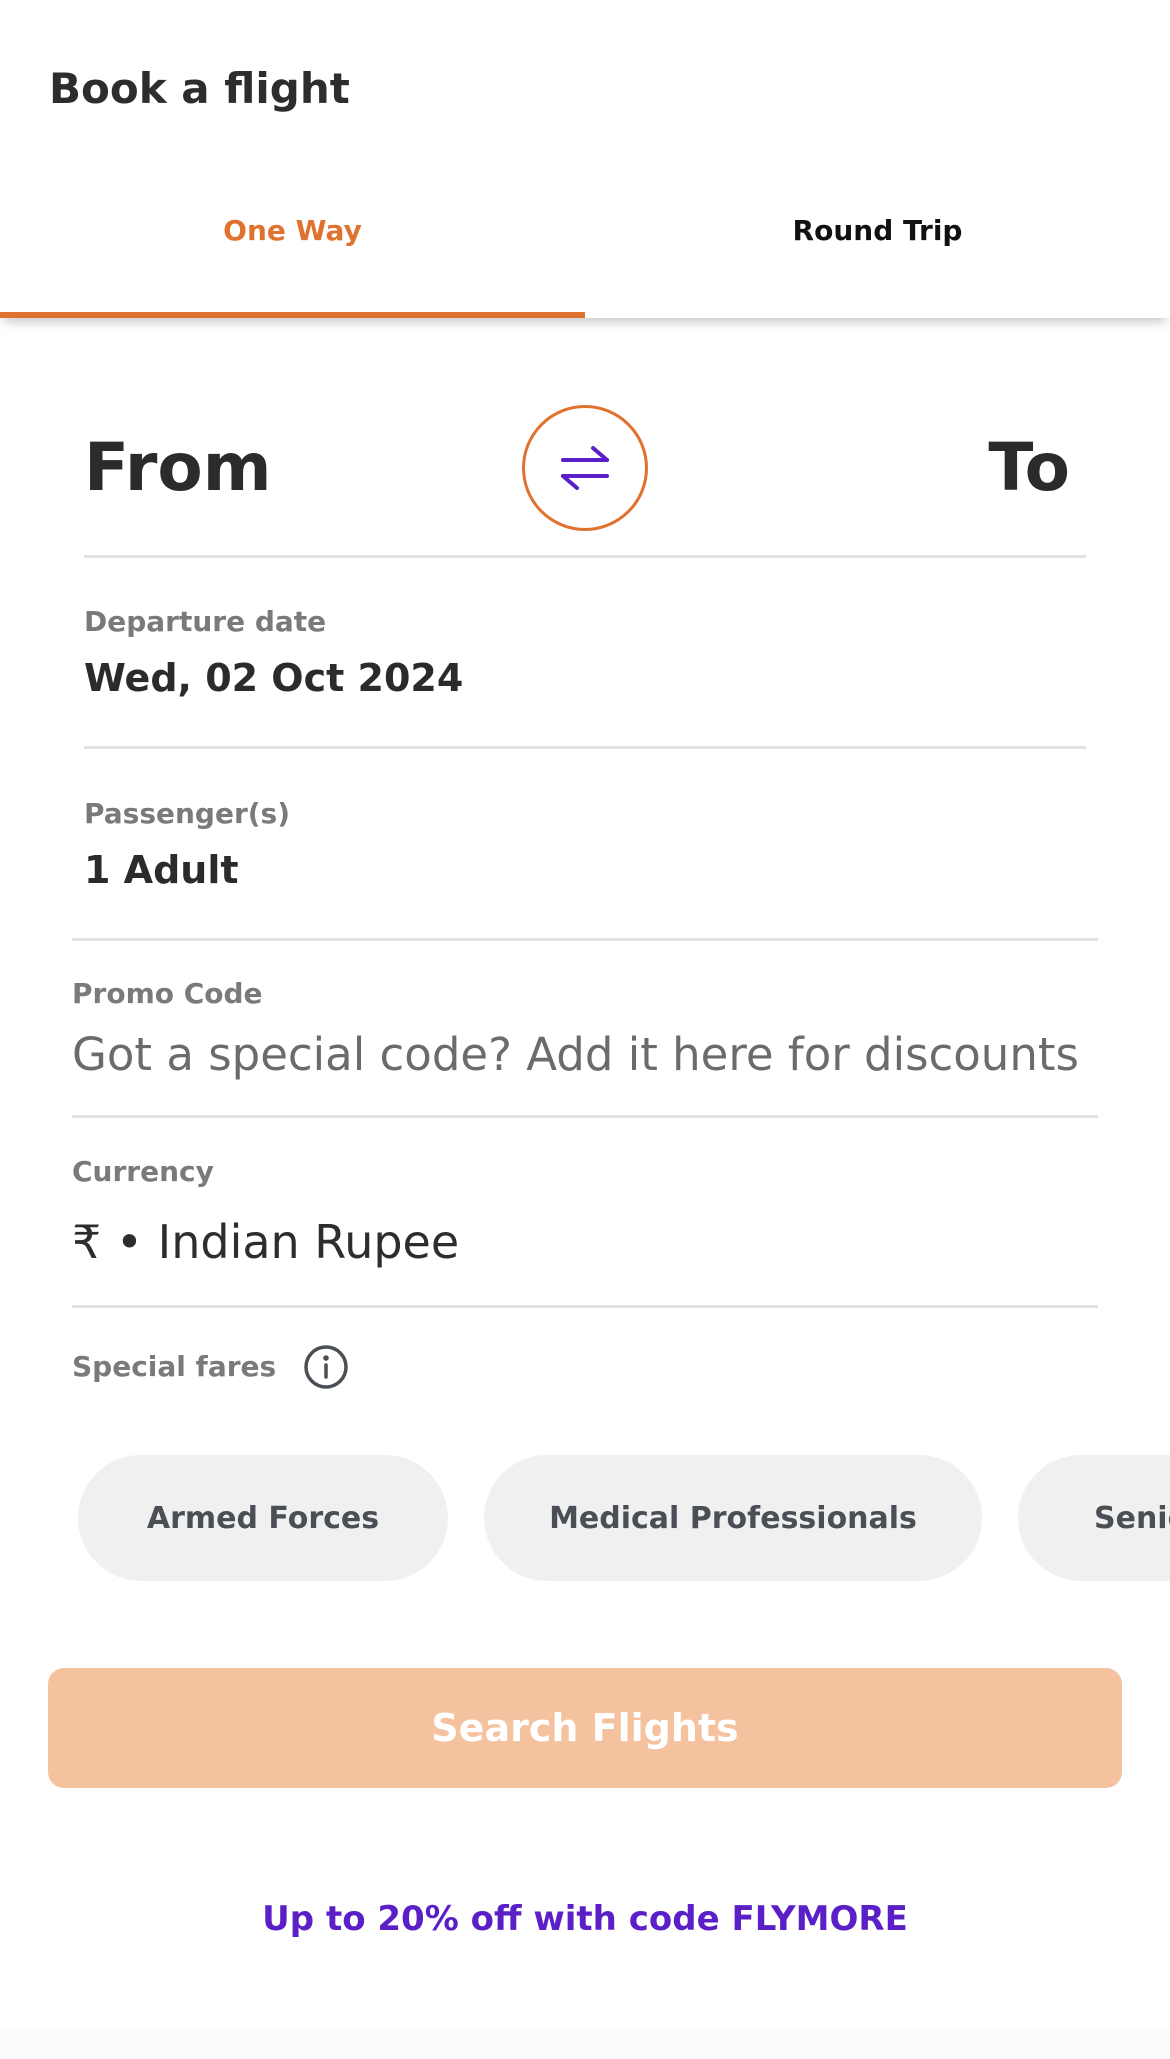 This screenshot has height=2059, width=1170. What do you see at coordinates (199, 88) in the screenshot?
I see `page-title: Book a flight` at bounding box center [199, 88].